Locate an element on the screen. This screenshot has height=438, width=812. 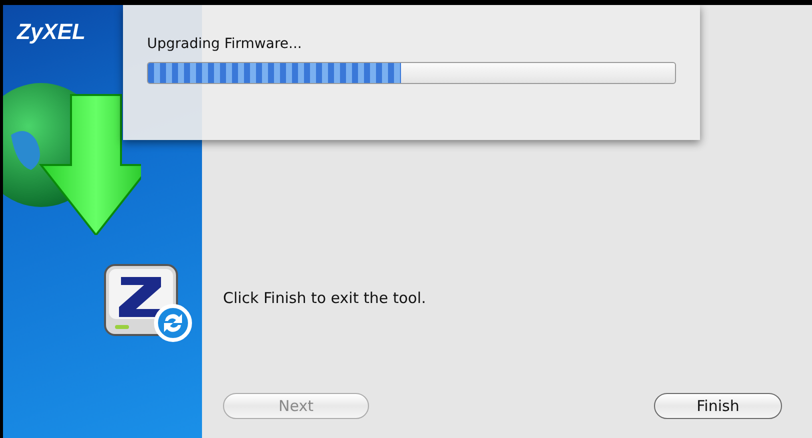
brand-logo: ZyXEL is located at coordinates (51, 32).